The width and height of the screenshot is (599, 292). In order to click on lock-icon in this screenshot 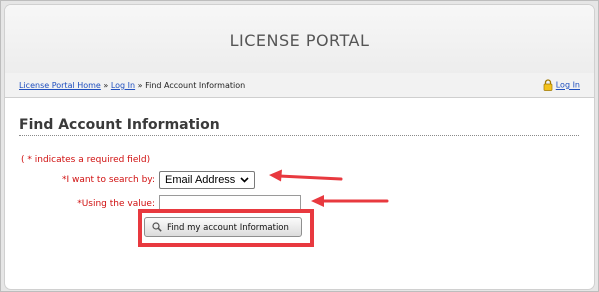, I will do `click(548, 85)`.